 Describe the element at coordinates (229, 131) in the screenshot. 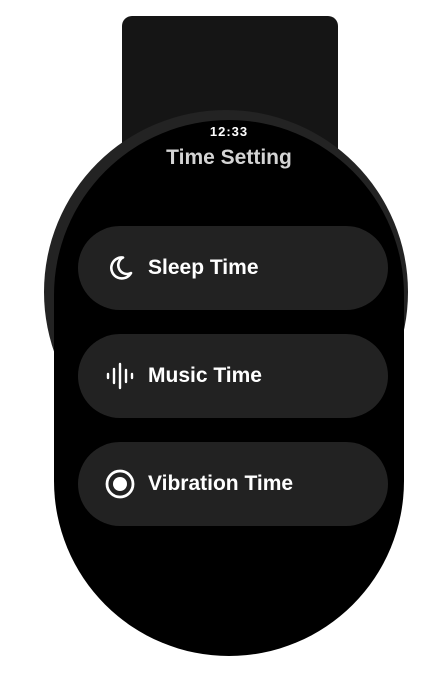

I see `status-time: 12:33` at that location.